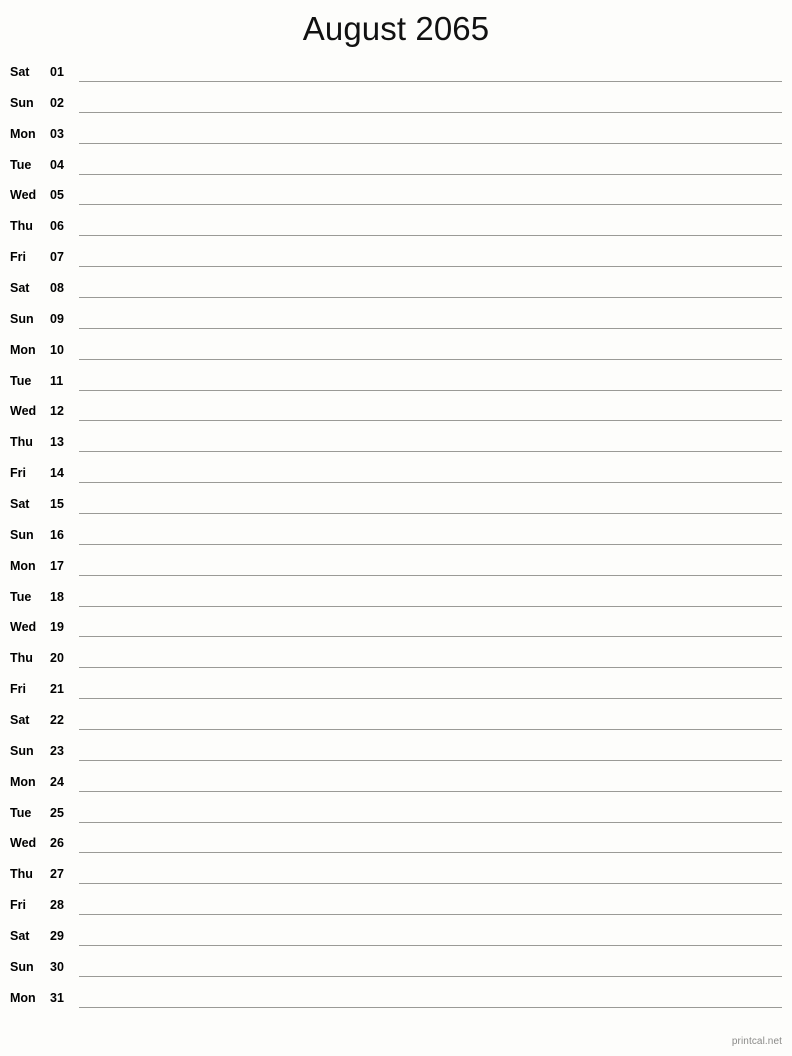 This screenshot has height=1056, width=792. I want to click on day-row: Wed 12, so click(396, 414).